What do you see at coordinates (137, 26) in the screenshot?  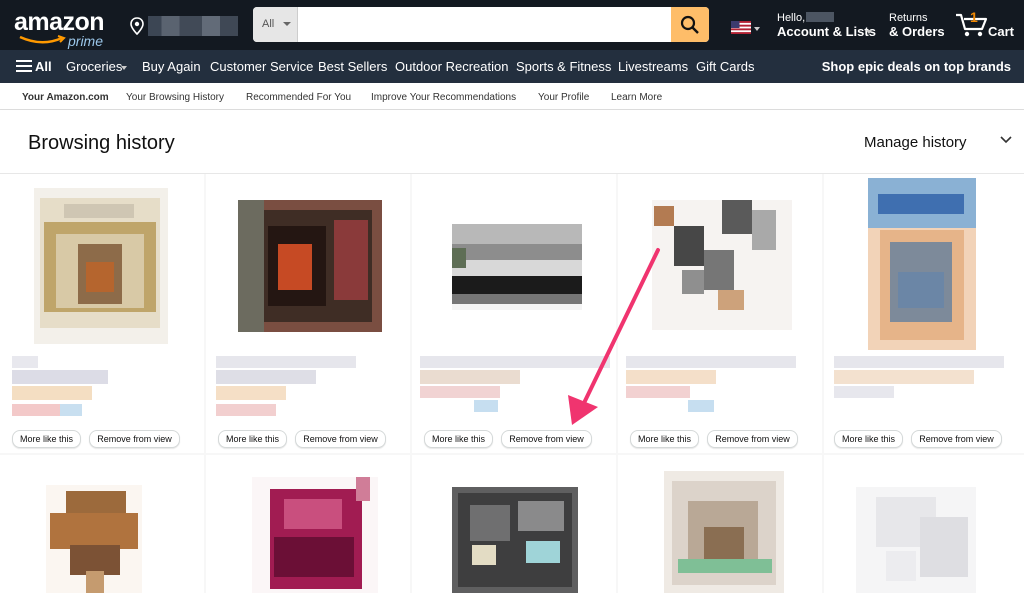 I see `location-pin-icon` at bounding box center [137, 26].